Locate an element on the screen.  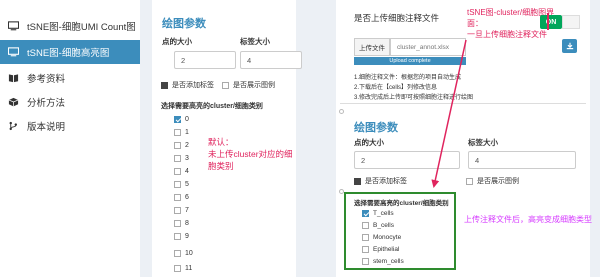
annotation-overlay is located at coordinates (490, 100).